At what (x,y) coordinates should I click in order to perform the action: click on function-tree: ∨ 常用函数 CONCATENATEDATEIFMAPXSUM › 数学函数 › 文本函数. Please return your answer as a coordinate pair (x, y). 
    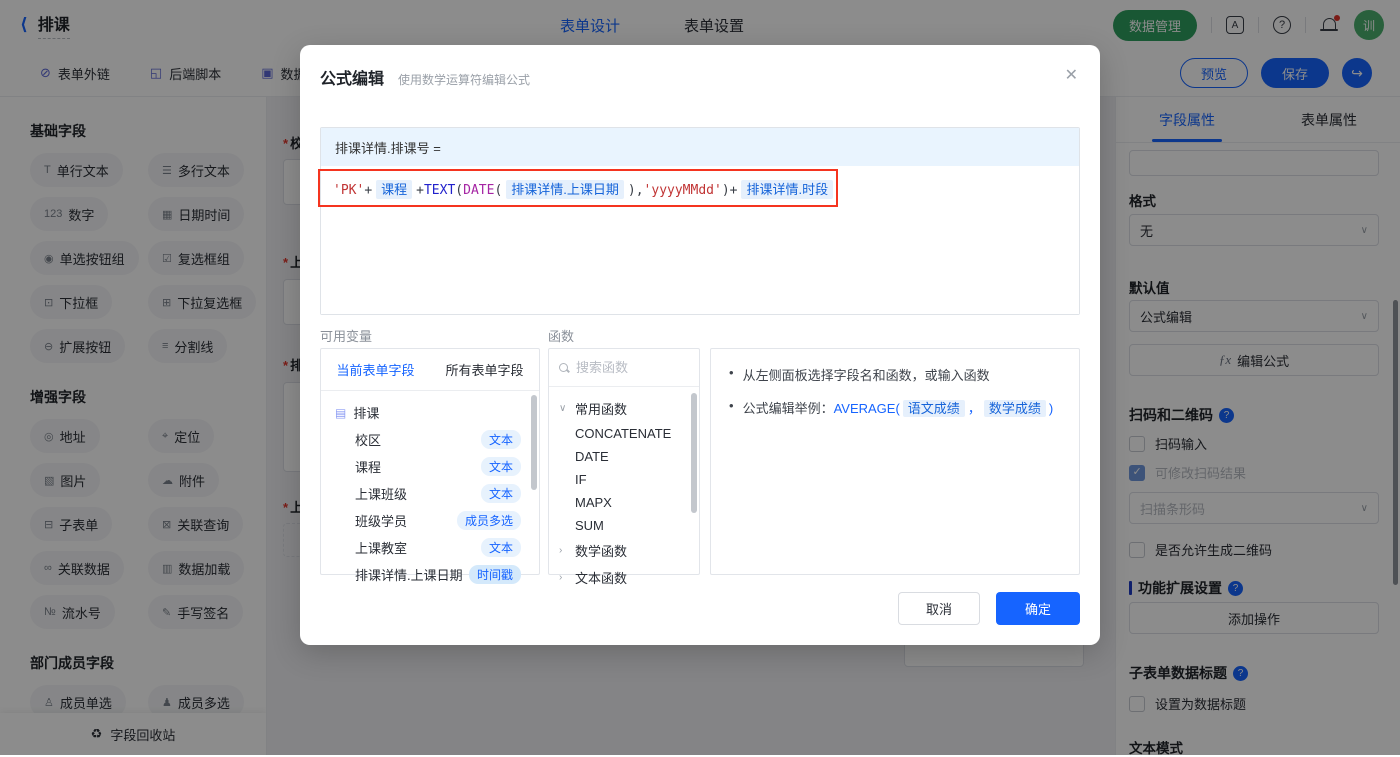
    Looking at the image, I should click on (624, 493).